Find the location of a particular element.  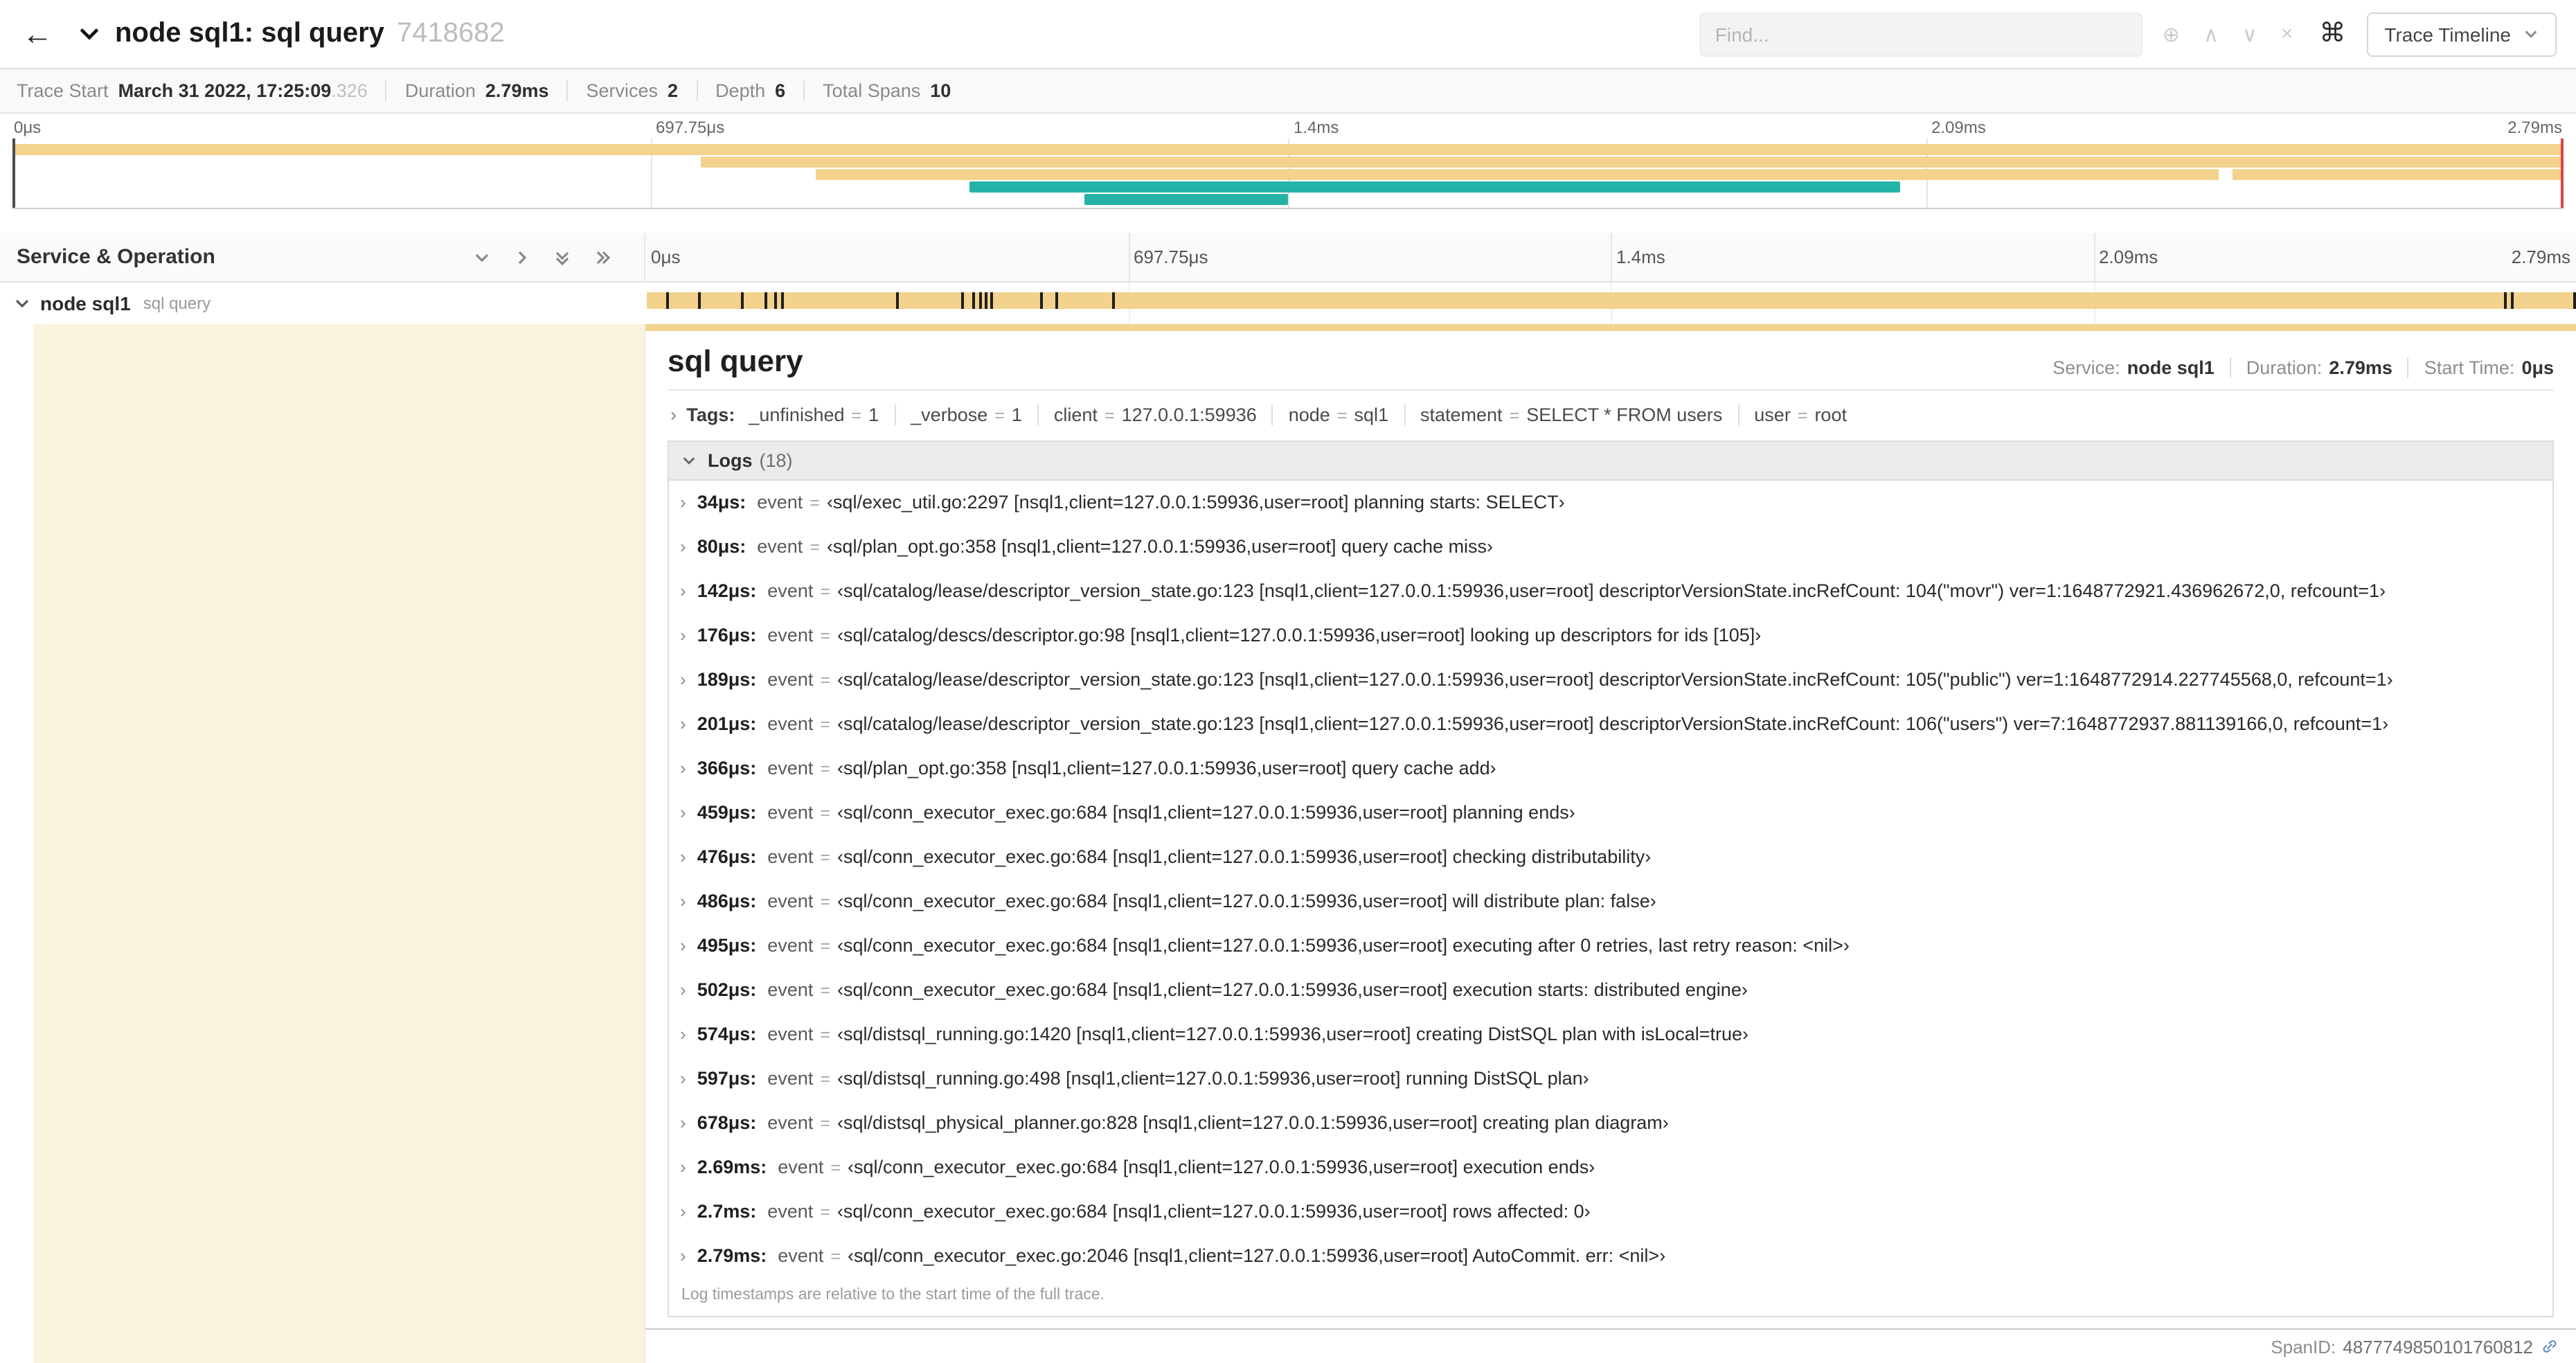

locate-icon: ⊕ is located at coordinates (2171, 33).